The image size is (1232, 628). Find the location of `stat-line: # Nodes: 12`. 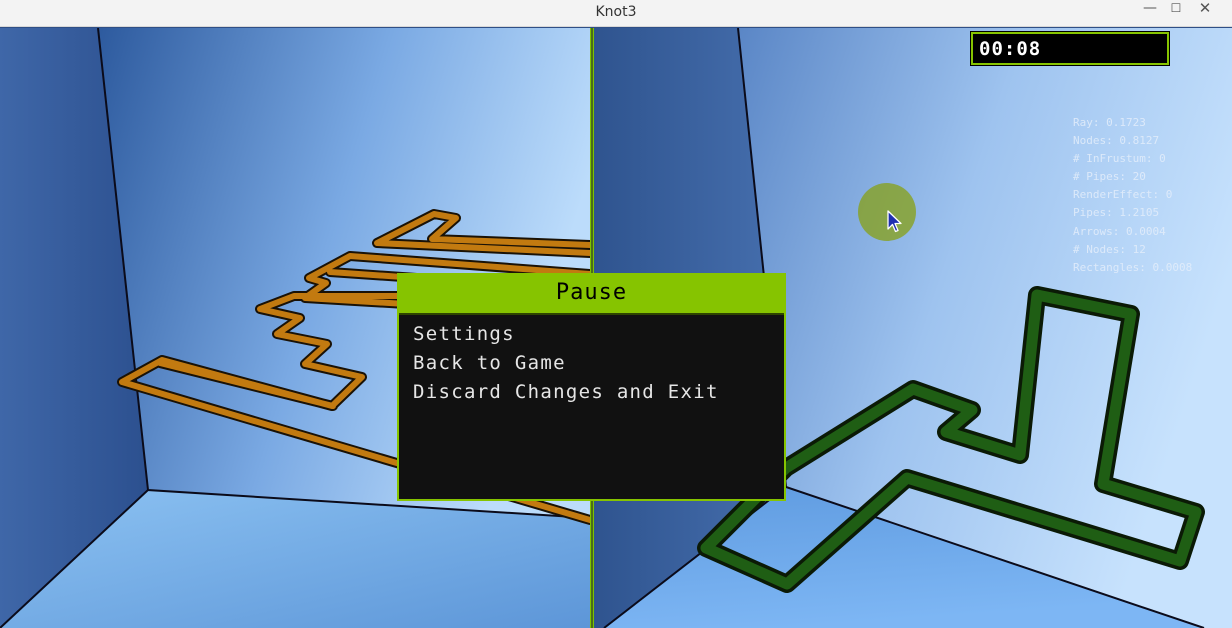

stat-line: # Nodes: 12 is located at coordinates (1109, 249).